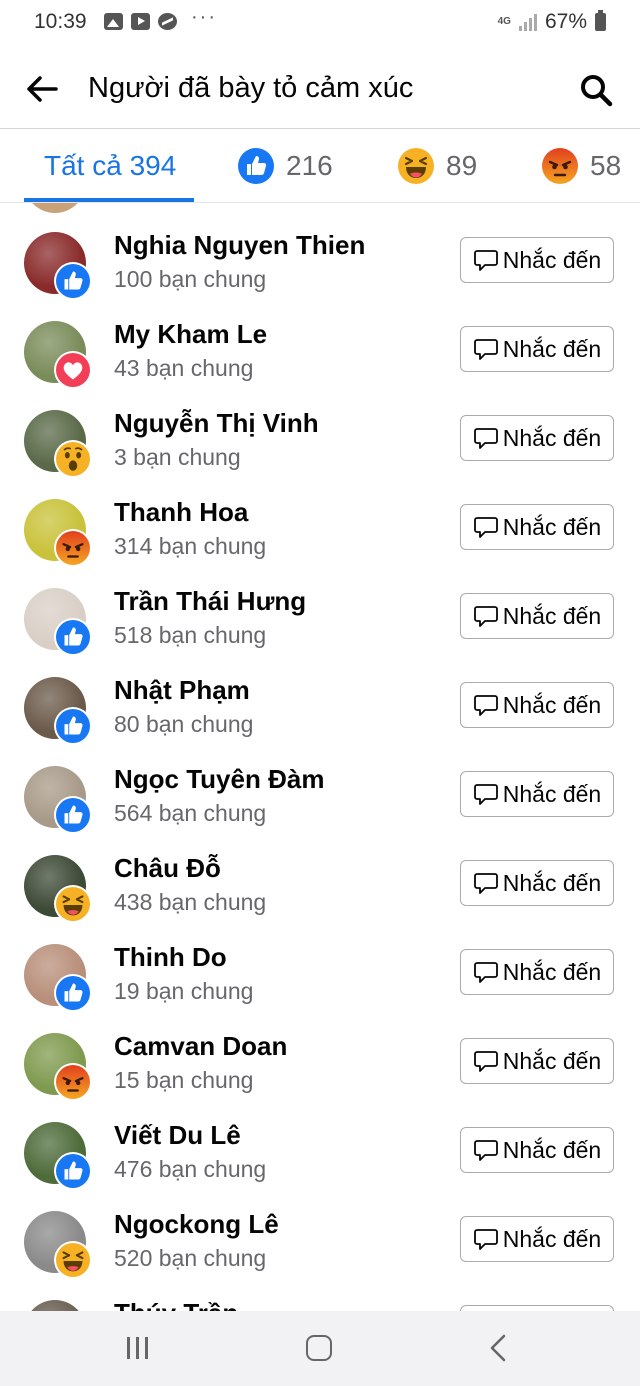 The image size is (640, 1386). Describe the element at coordinates (309, 165) in the screenshot. I see `tab-like-count: 216` at that location.